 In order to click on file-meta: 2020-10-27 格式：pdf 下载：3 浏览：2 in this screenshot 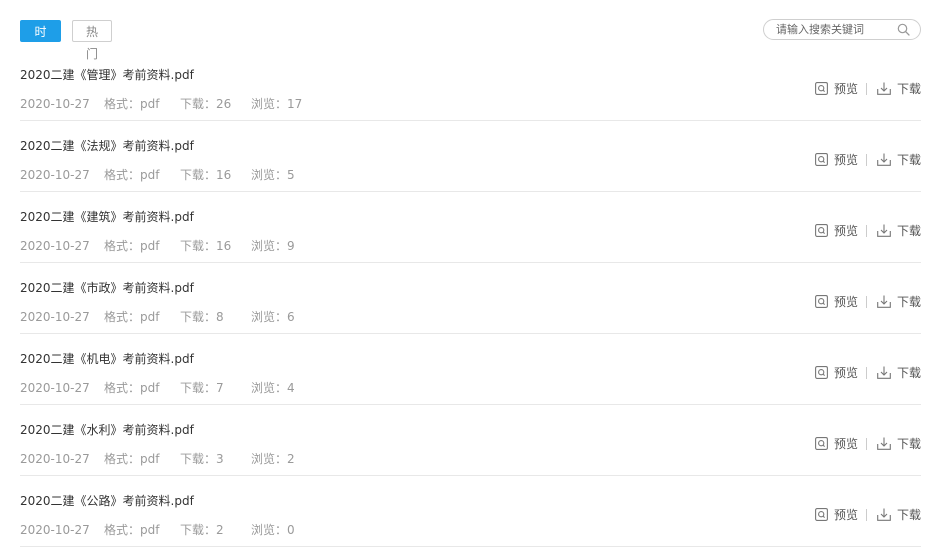, I will do `click(157, 458)`.